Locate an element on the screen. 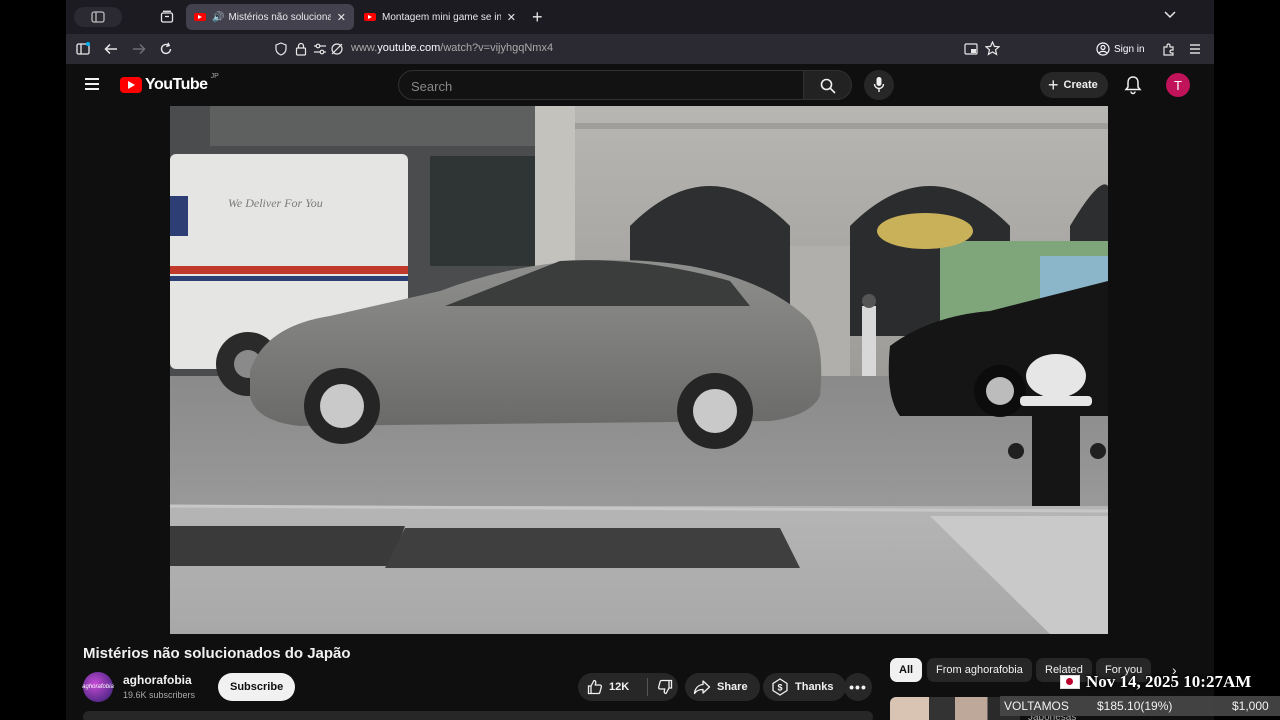 This screenshot has height=720, width=1280. list-all-tabs-chevron-icon is located at coordinates (1170, 15).